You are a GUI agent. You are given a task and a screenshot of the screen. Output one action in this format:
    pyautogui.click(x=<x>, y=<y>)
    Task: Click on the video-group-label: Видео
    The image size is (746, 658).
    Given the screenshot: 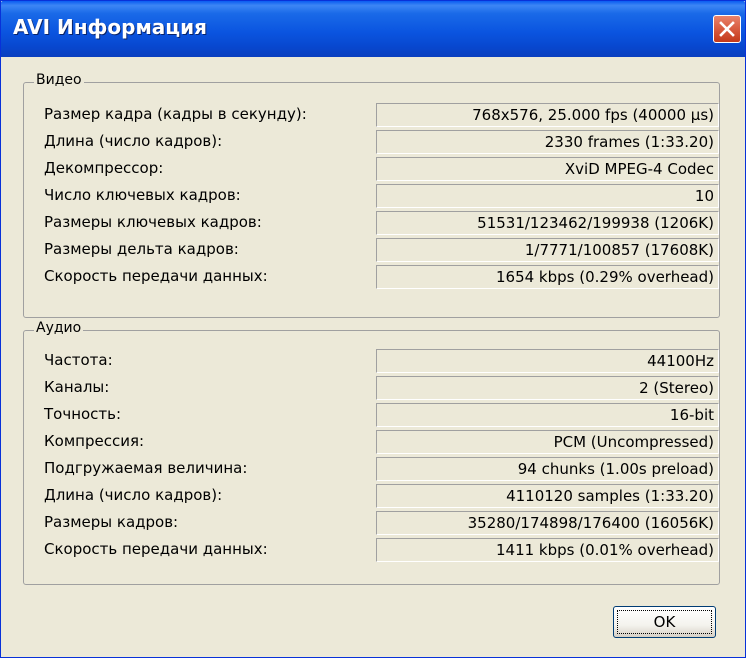 What is the action you would take?
    pyautogui.click(x=59, y=80)
    